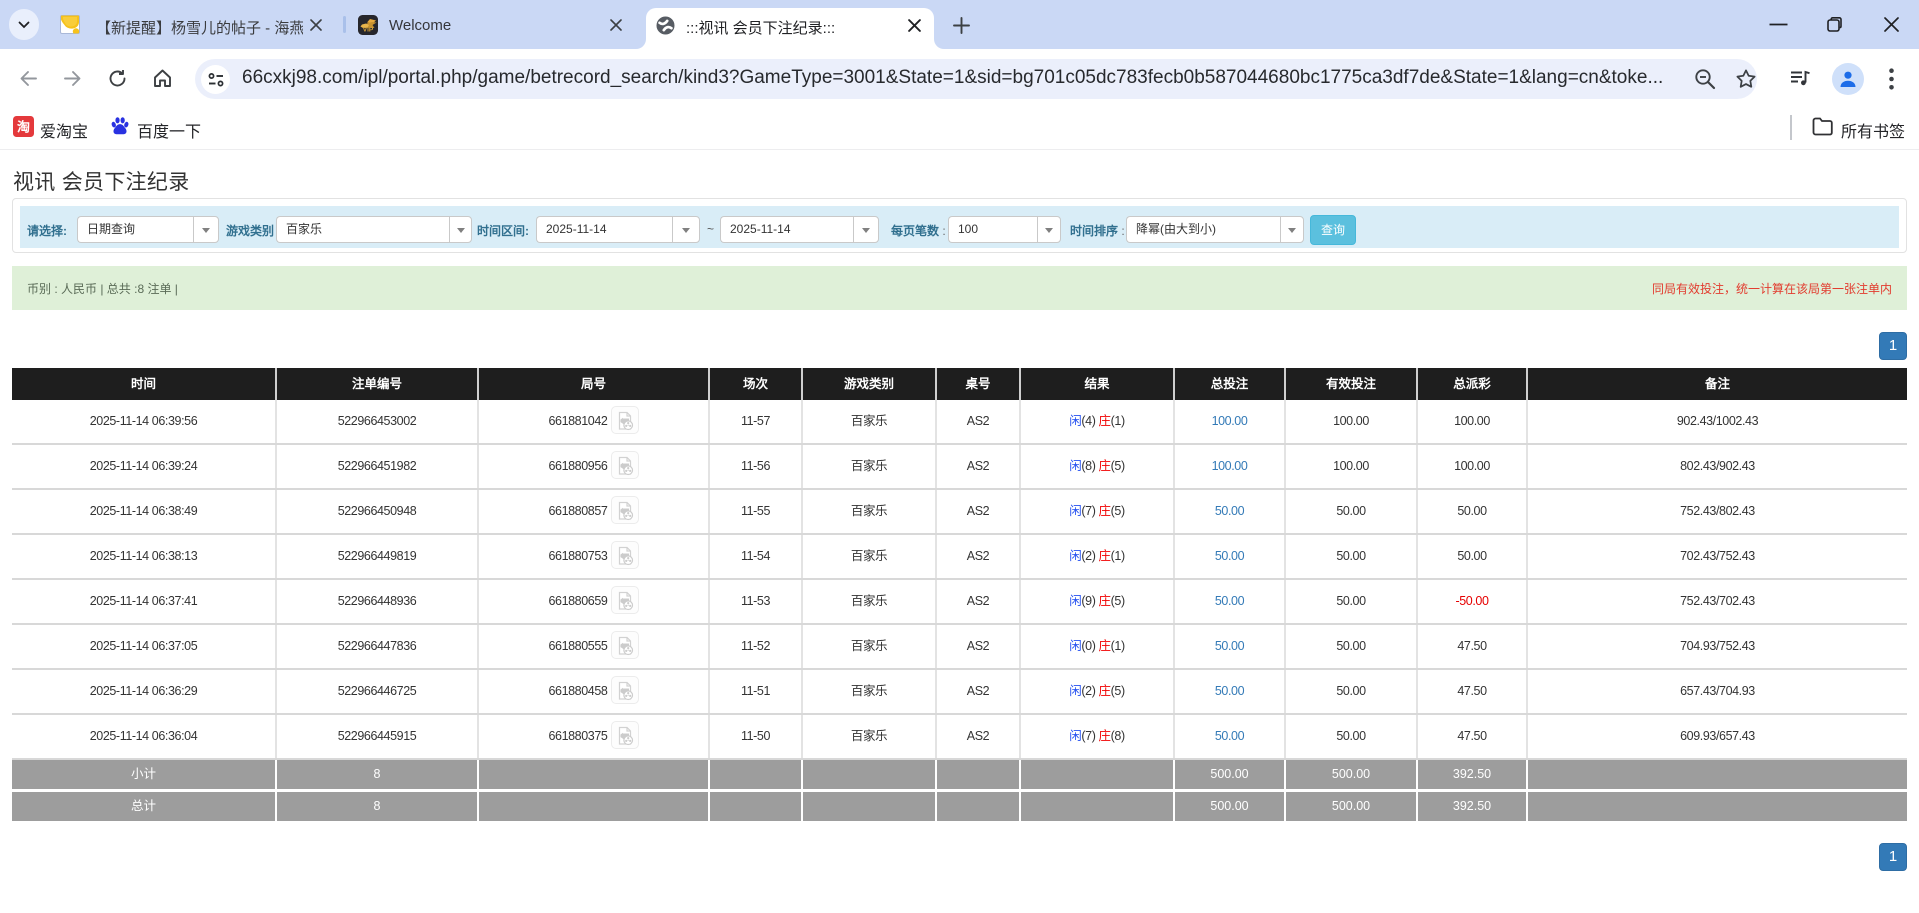 This screenshot has height=913, width=1919. Describe the element at coordinates (368, 30) in the screenshot. I see `svg-text: VIP` at that location.